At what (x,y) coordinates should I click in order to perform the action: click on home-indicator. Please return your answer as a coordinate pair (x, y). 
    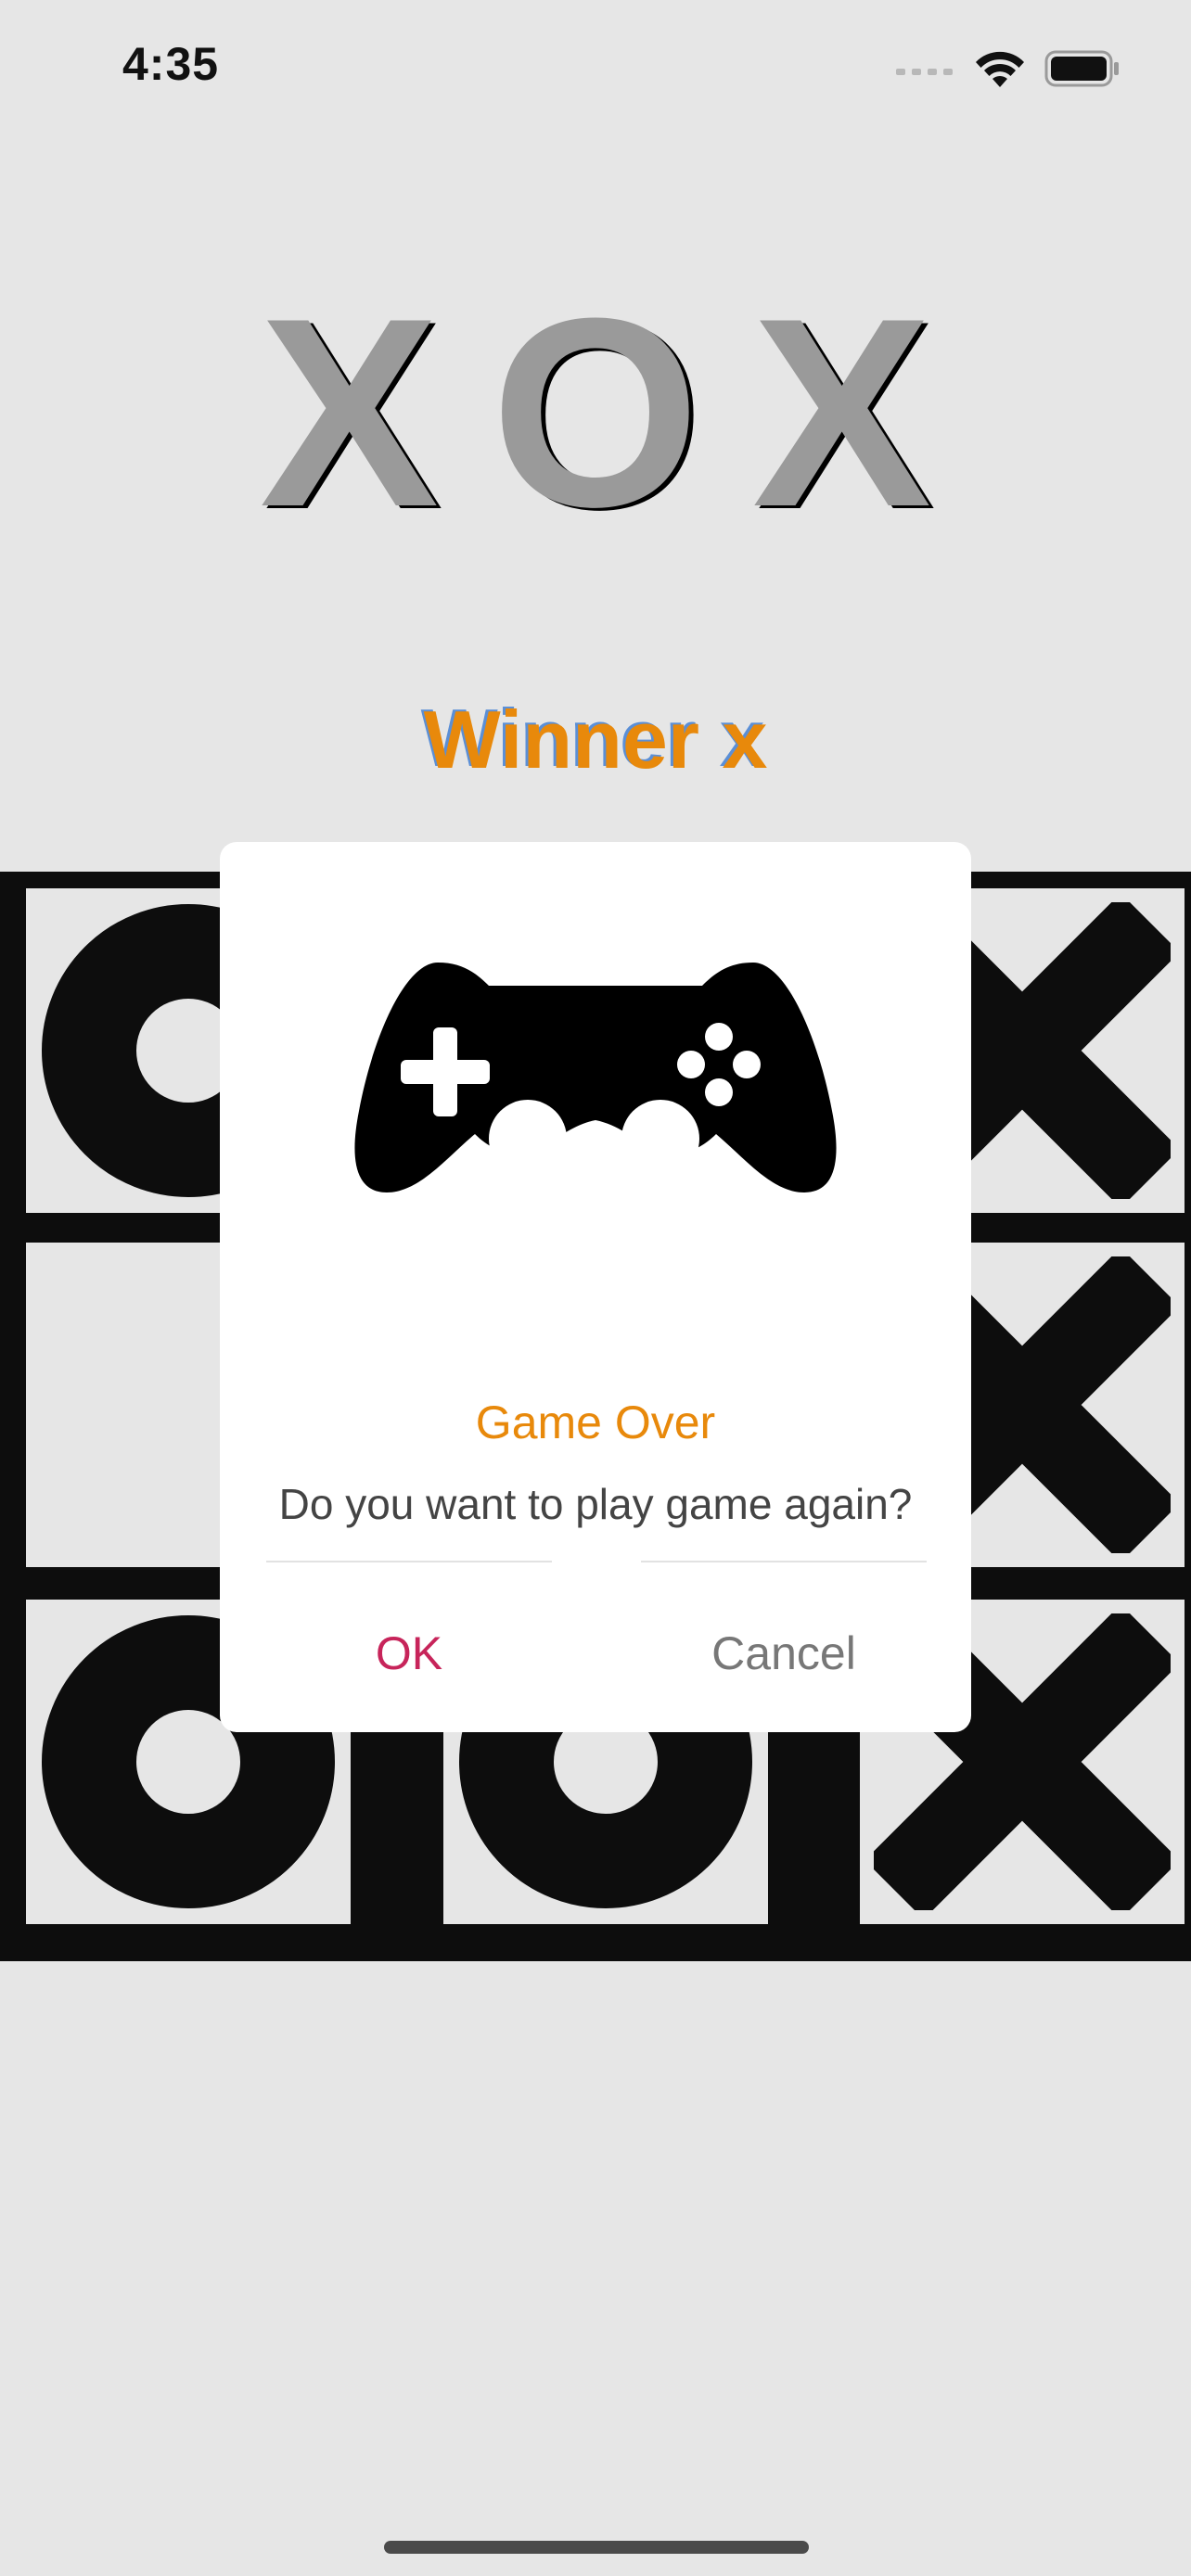
    Looking at the image, I should click on (597, 2547).